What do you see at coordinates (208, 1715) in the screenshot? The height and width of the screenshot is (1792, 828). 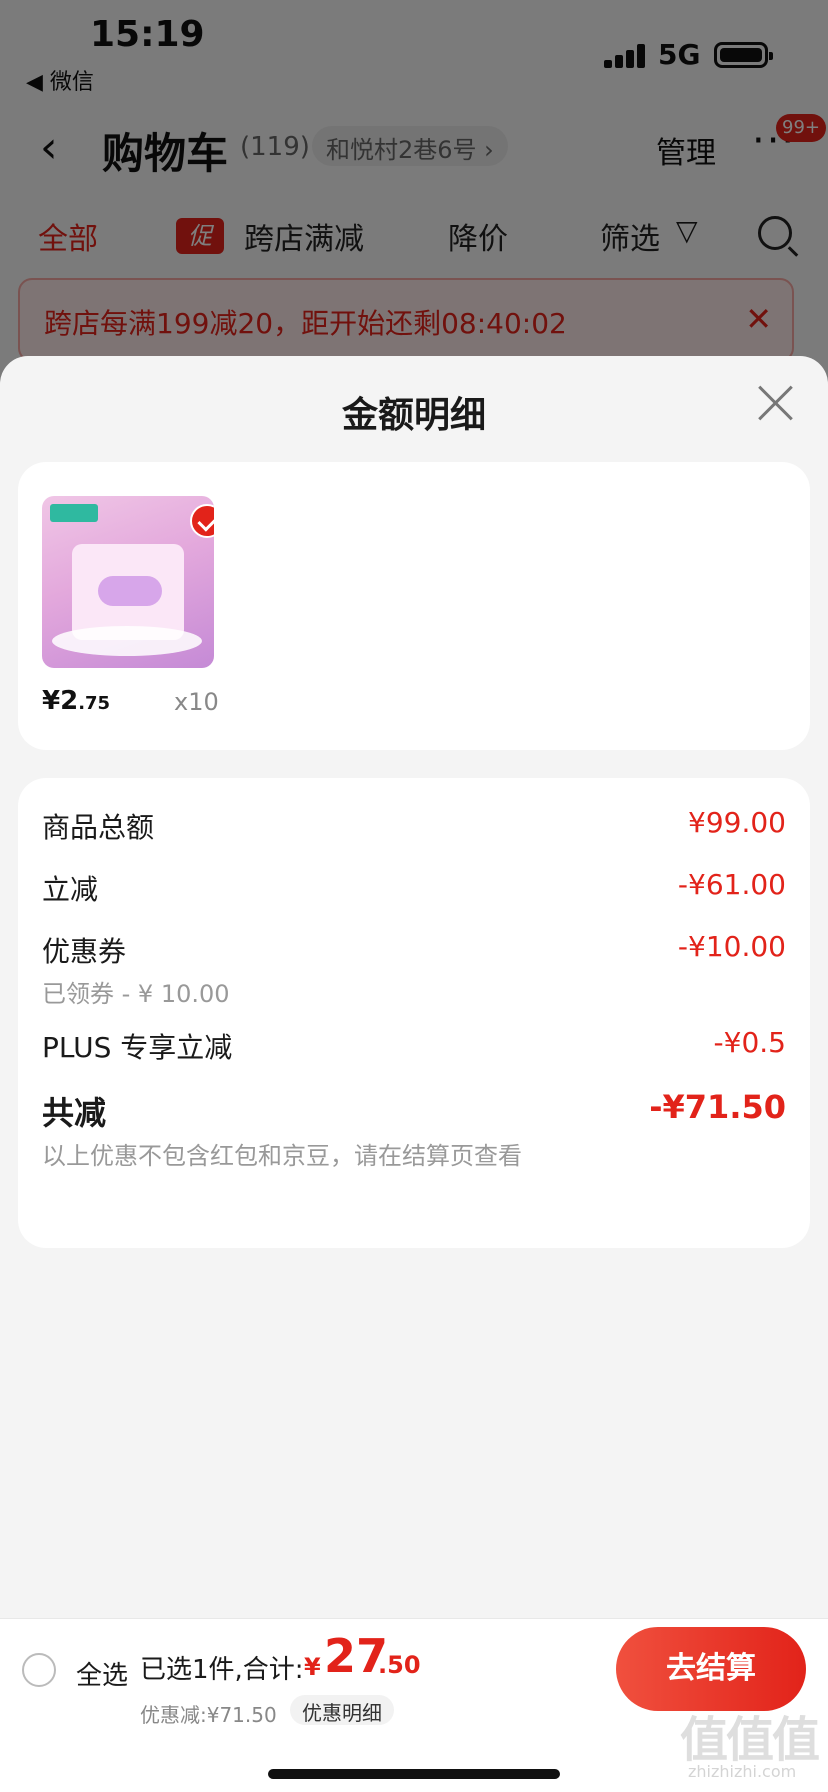 I see `discount-note: 优惠减:¥71.50` at bounding box center [208, 1715].